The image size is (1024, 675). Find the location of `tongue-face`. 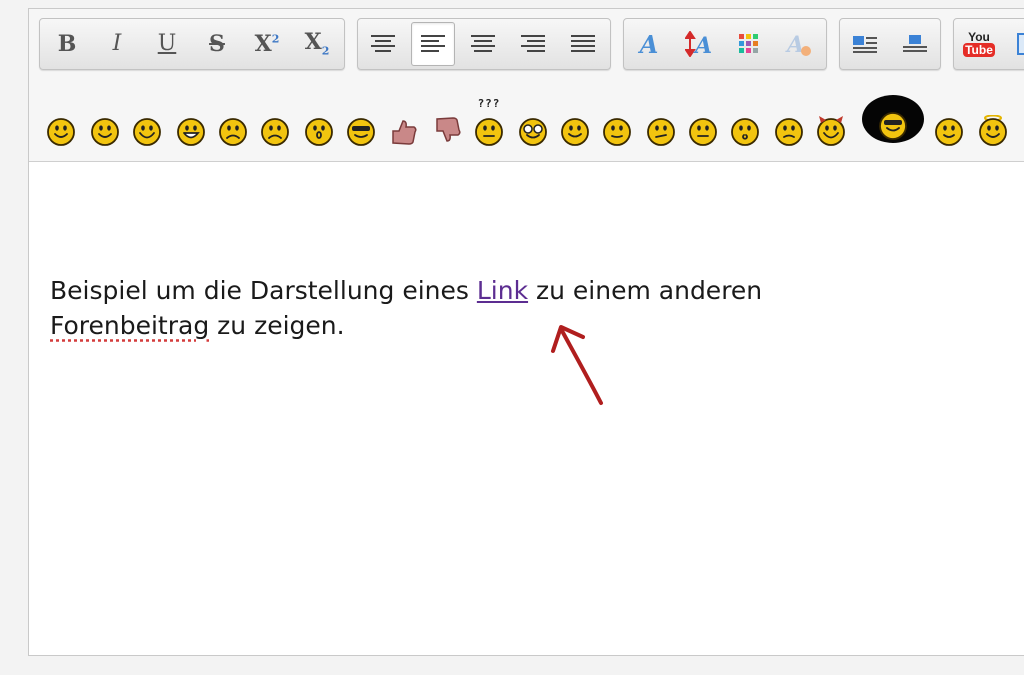

tongue-face is located at coordinates (575, 132).